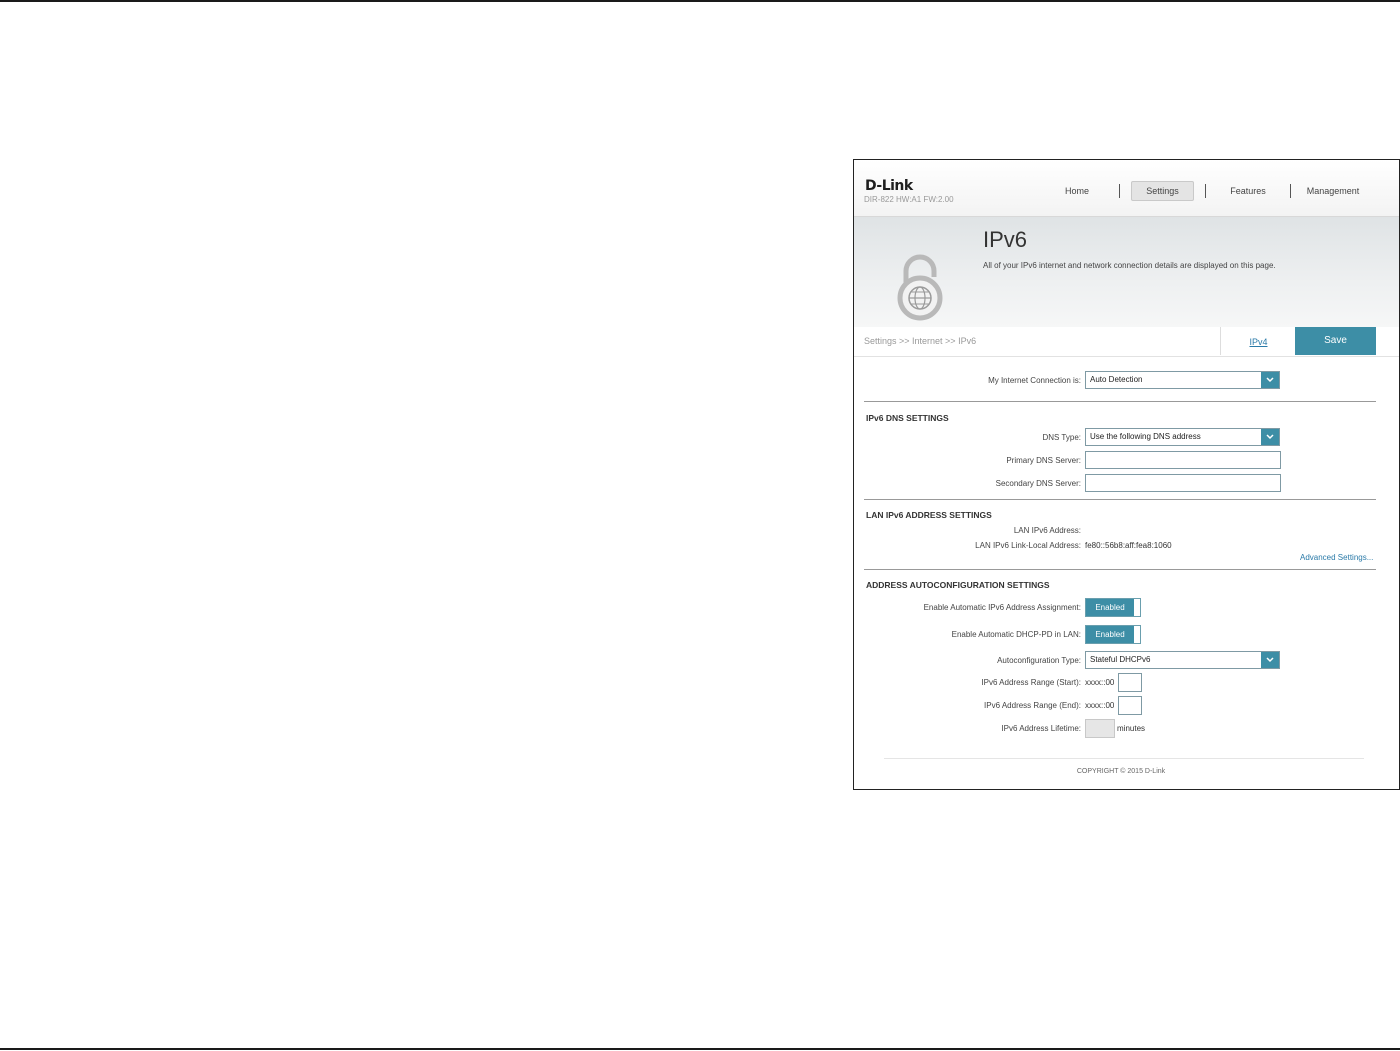 Image resolution: width=1400 pixels, height=1051 pixels. Describe the element at coordinates (1038, 483) in the screenshot. I see `secondary-dns-label: Secondary DNS Server:` at that location.